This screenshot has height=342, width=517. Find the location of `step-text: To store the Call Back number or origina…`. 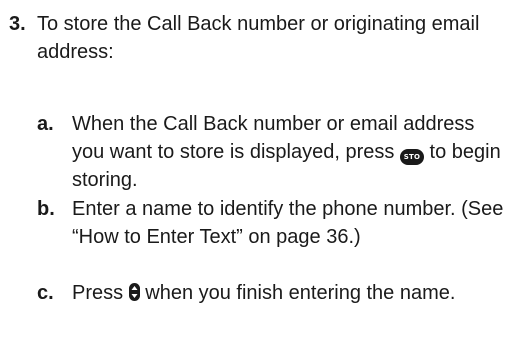

step-text: To store the Call Back number or origina… is located at coordinates (258, 38).